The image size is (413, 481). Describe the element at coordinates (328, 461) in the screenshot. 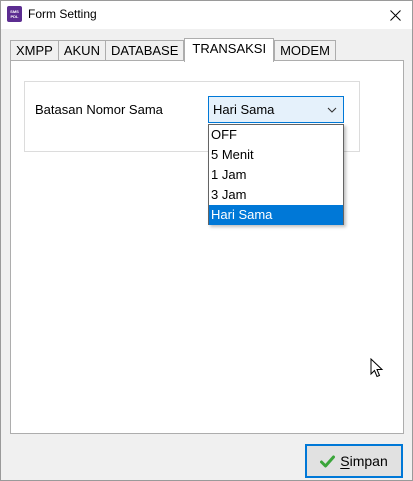

I see `check-icon` at that location.